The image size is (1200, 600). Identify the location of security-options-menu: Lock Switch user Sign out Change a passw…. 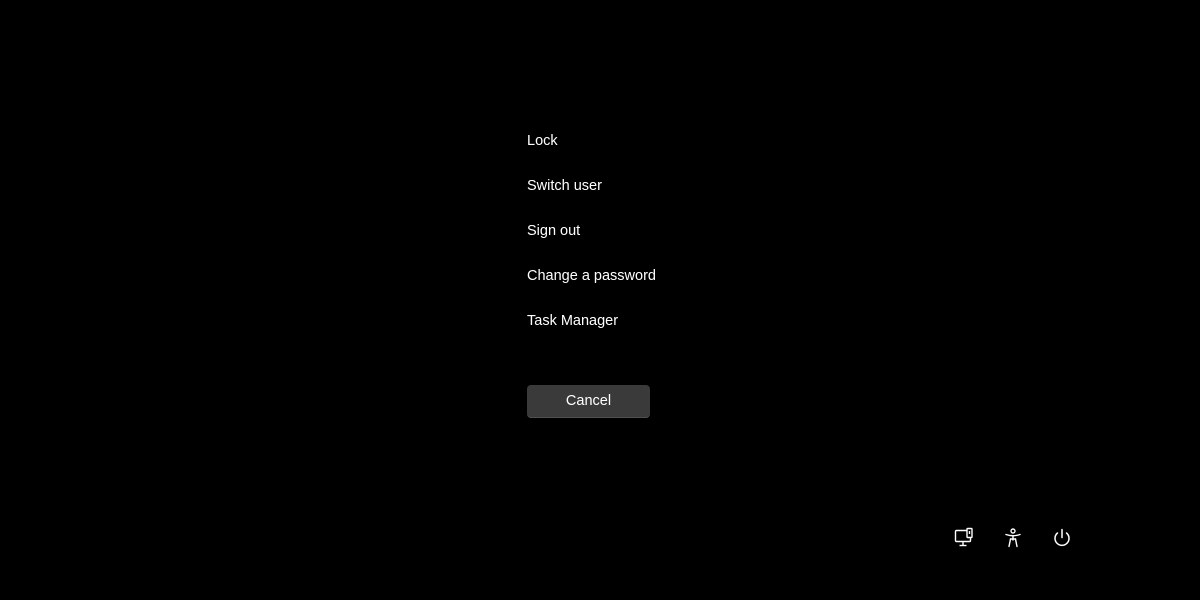
(627, 242).